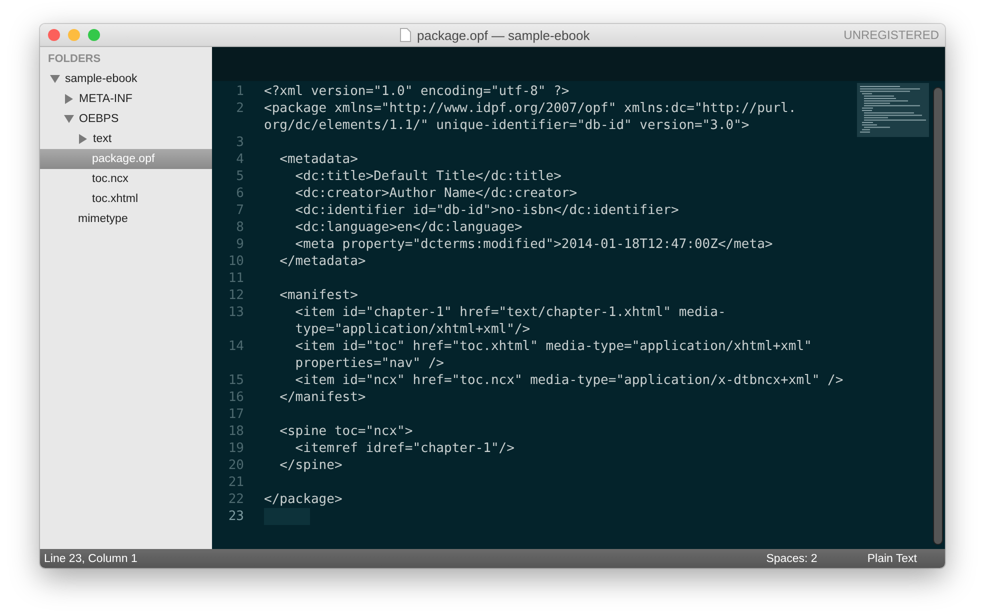  Describe the element at coordinates (891, 35) in the screenshot. I see `license-status: UNREGISTERED` at that location.